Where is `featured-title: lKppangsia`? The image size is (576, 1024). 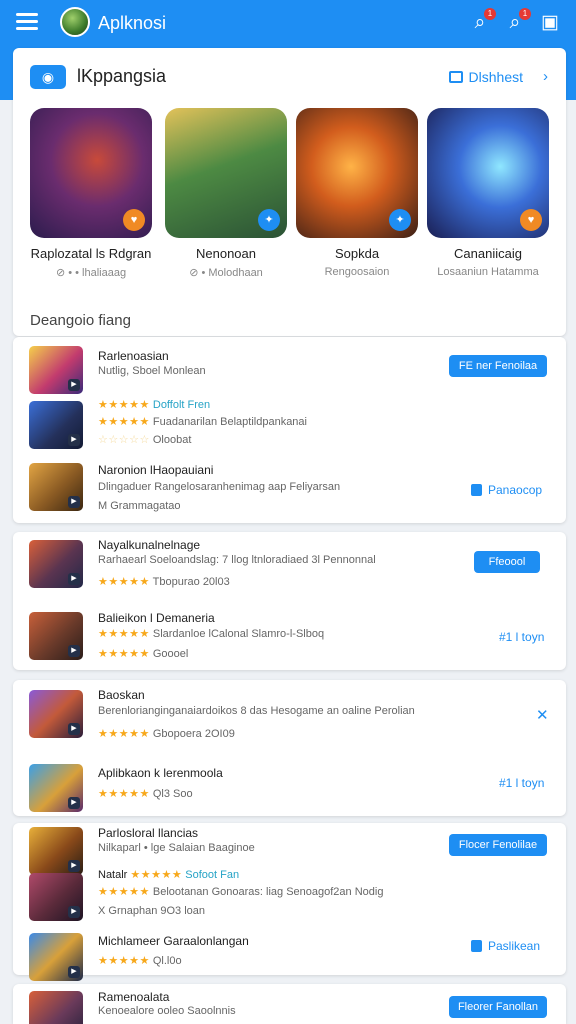
featured-title: lKppangsia is located at coordinates (122, 76).